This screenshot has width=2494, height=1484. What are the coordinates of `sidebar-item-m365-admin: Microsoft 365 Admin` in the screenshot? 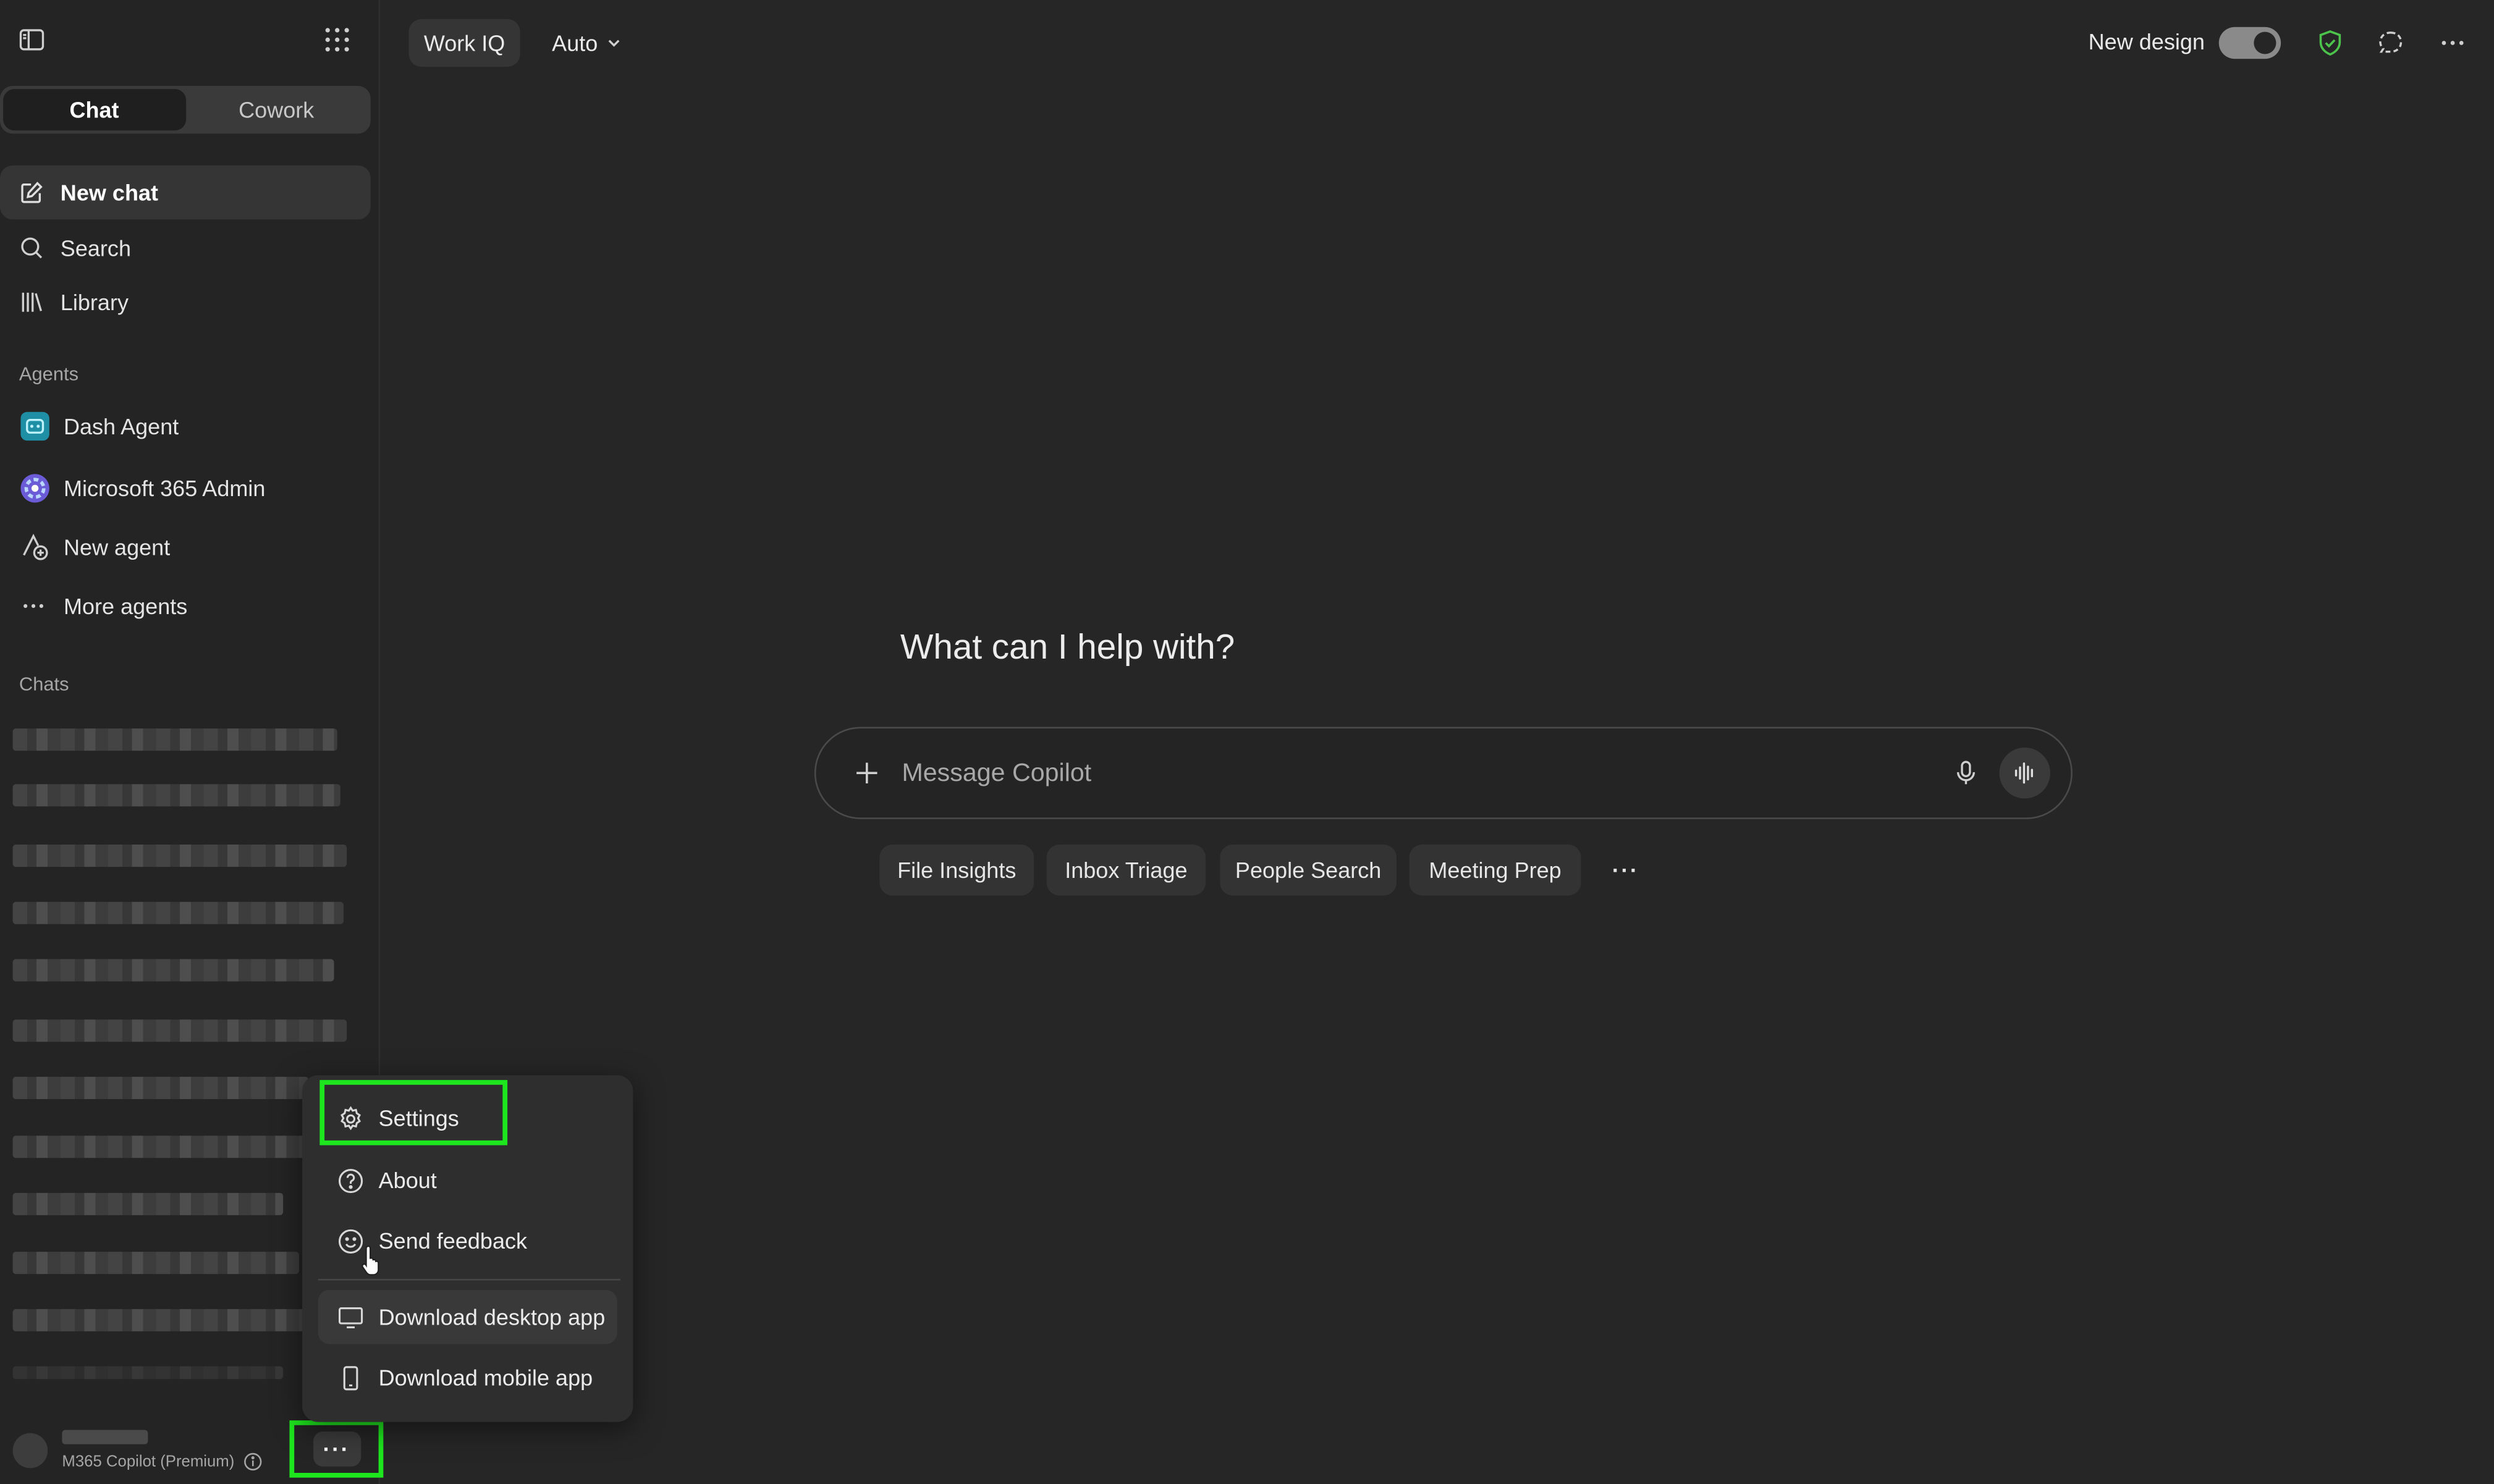 It's located at (185, 489).